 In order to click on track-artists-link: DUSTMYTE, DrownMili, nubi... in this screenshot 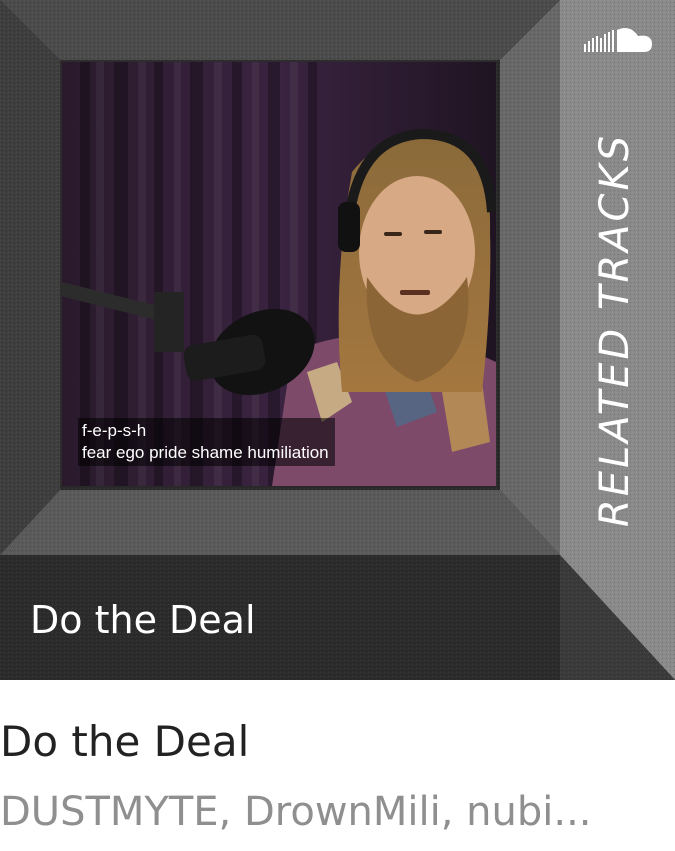, I will do `click(337, 812)`.